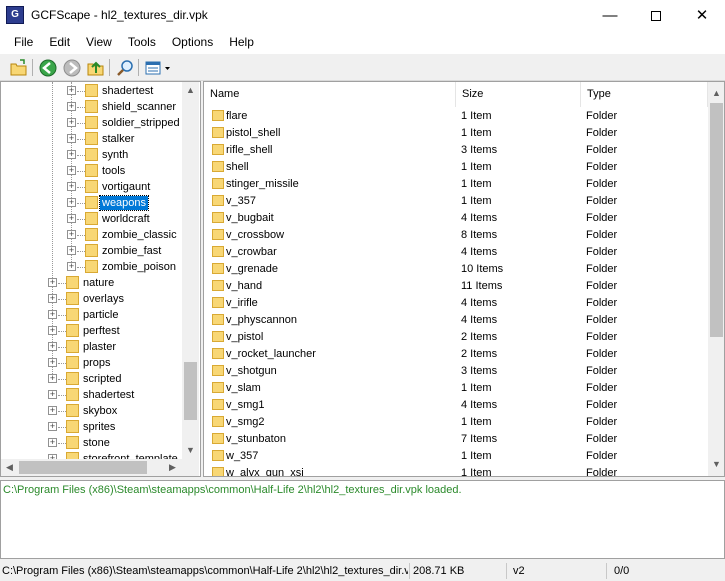  I want to click on tree-hscroll-thumb, so click(83, 467).